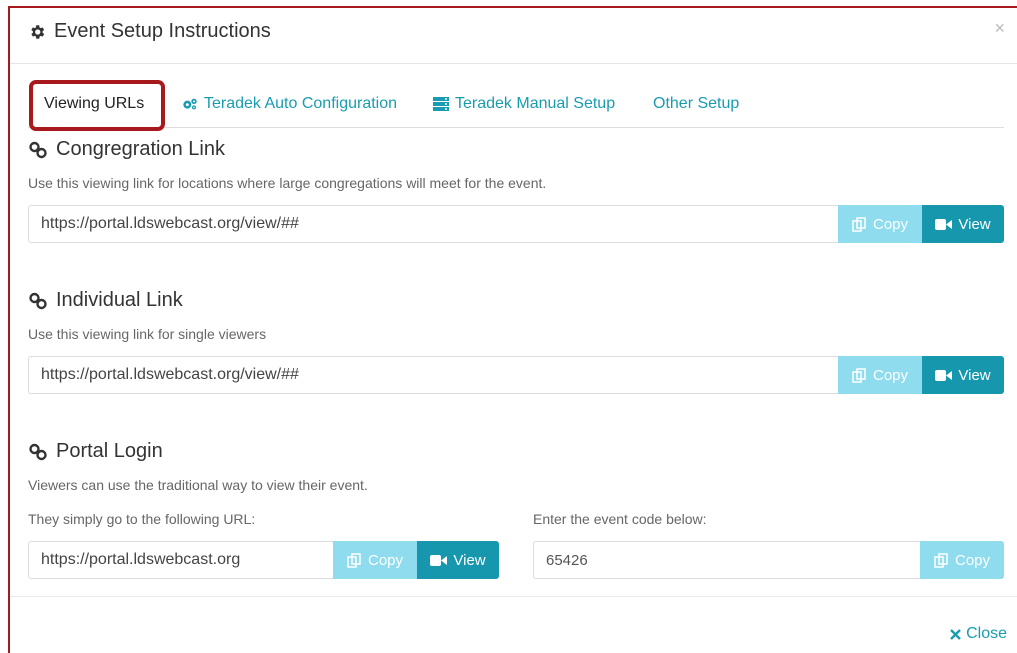  What do you see at coordinates (535, 103) in the screenshot?
I see `tab-teradek-manual-setup-label: Teradek Manual Setup` at bounding box center [535, 103].